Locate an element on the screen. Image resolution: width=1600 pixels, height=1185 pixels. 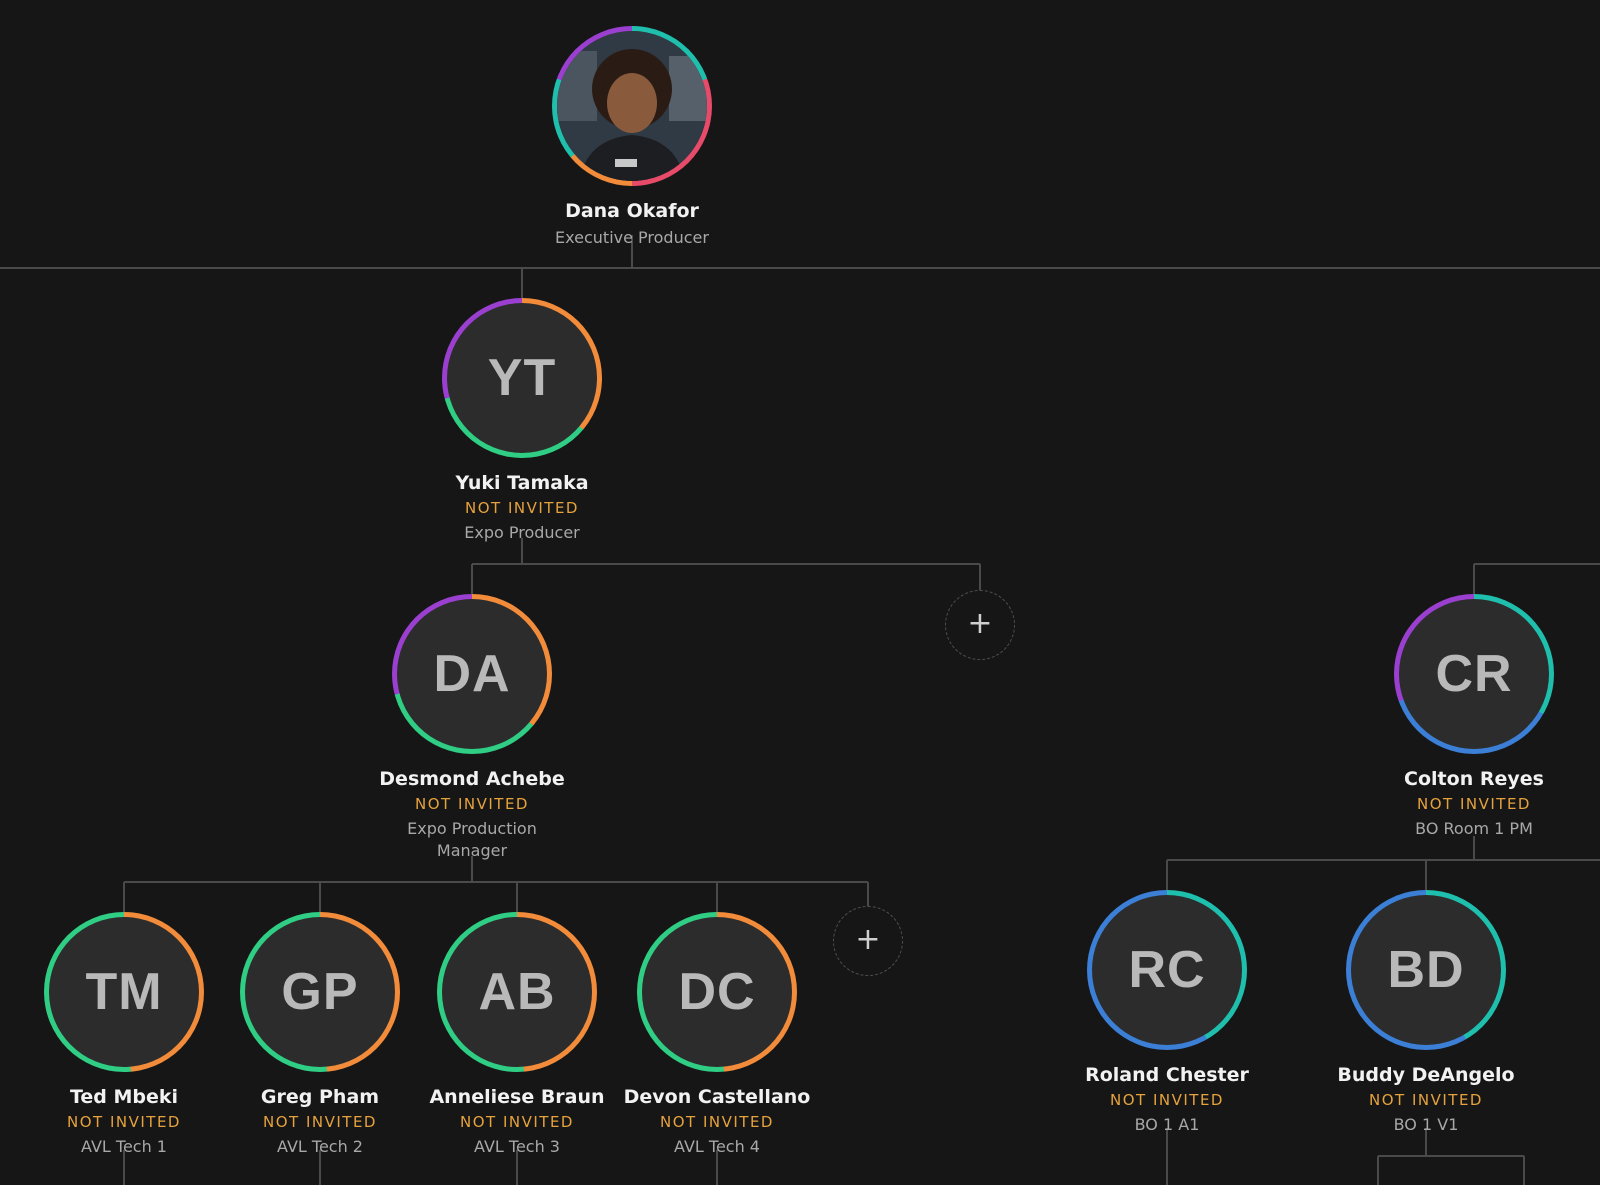
person-role: AVL Tech 1 is located at coordinates (124, 1146).